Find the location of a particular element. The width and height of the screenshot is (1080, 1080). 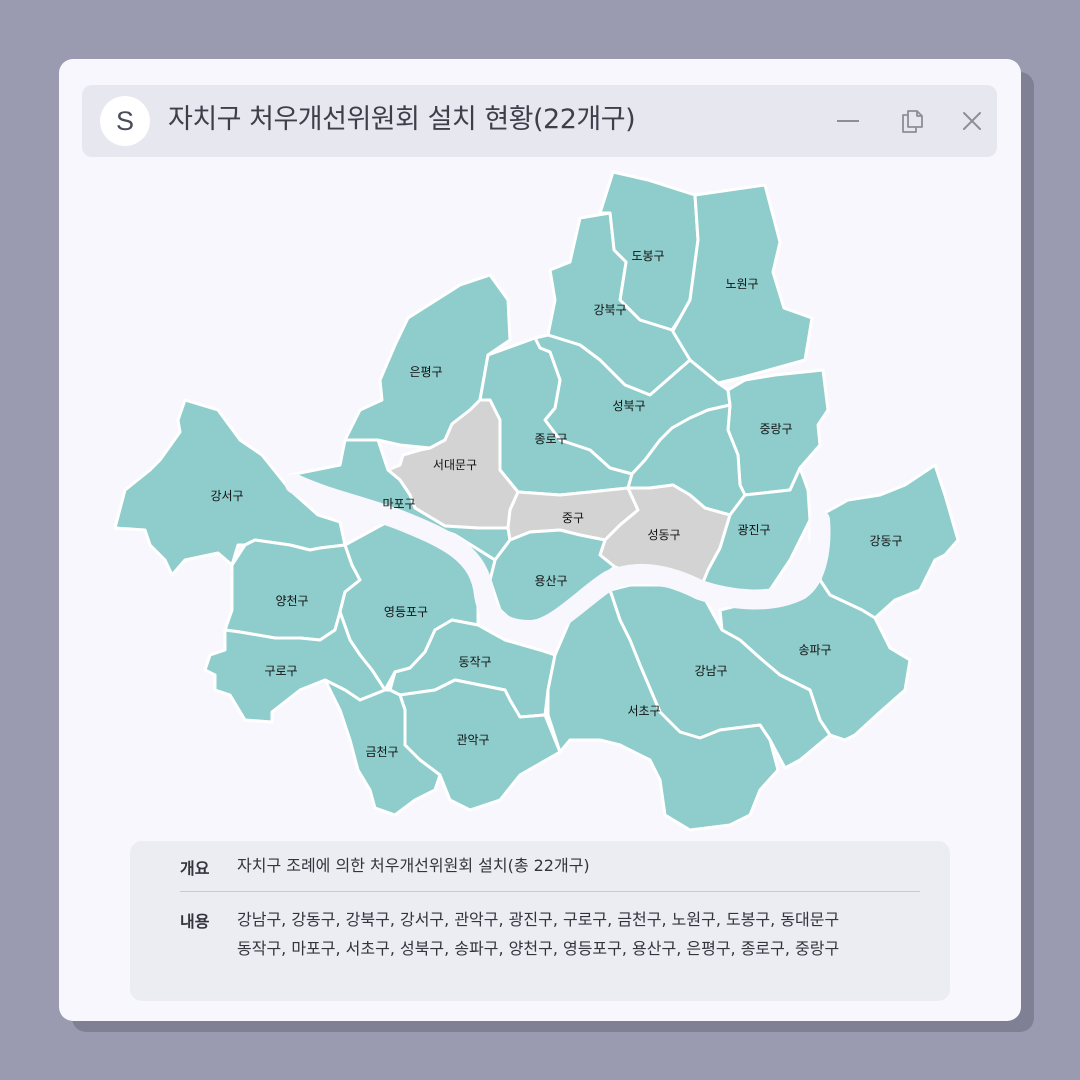

label-jongno: 종로구 is located at coordinates (550, 439).